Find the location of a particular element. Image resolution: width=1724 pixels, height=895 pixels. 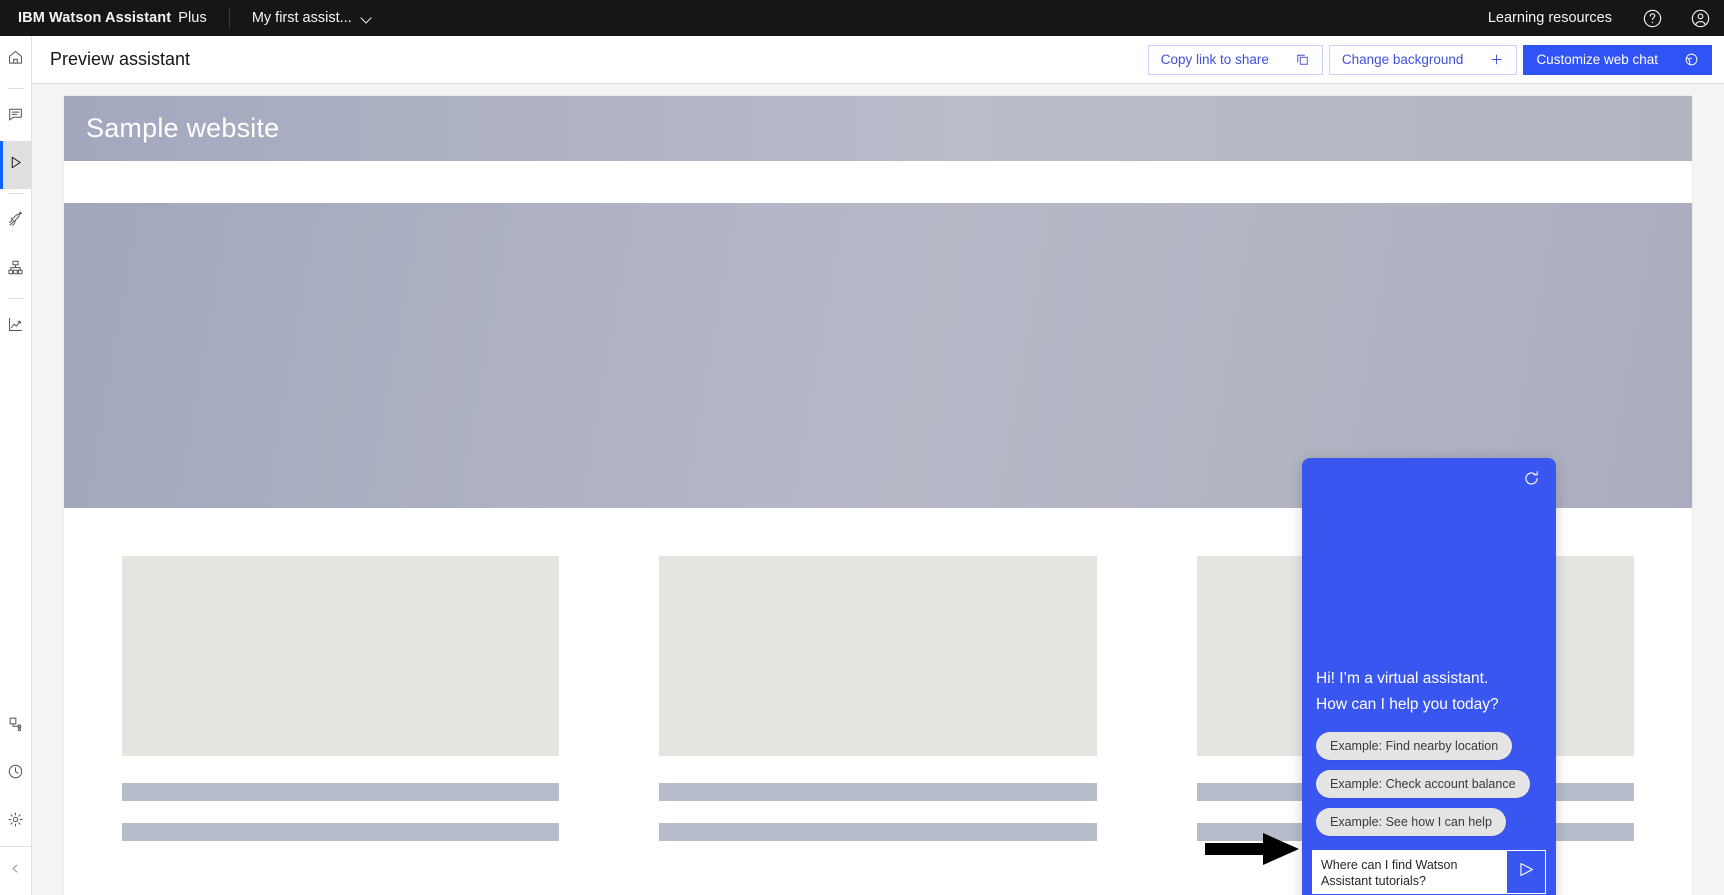

suggestion-chip: Example: Find nearby location is located at coordinates (1414, 746).